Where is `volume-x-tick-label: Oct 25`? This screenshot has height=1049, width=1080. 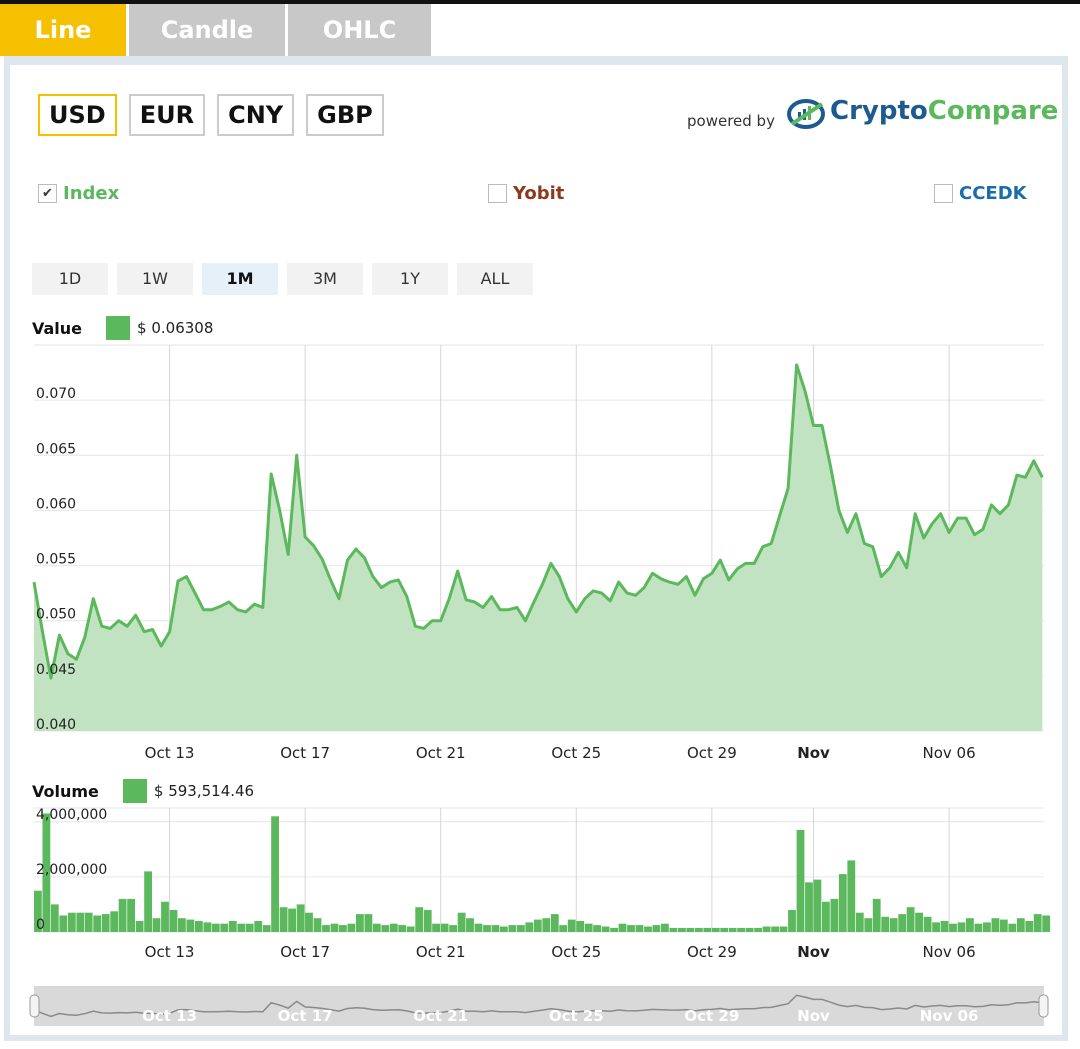
volume-x-tick-label: Oct 25 is located at coordinates (576, 952).